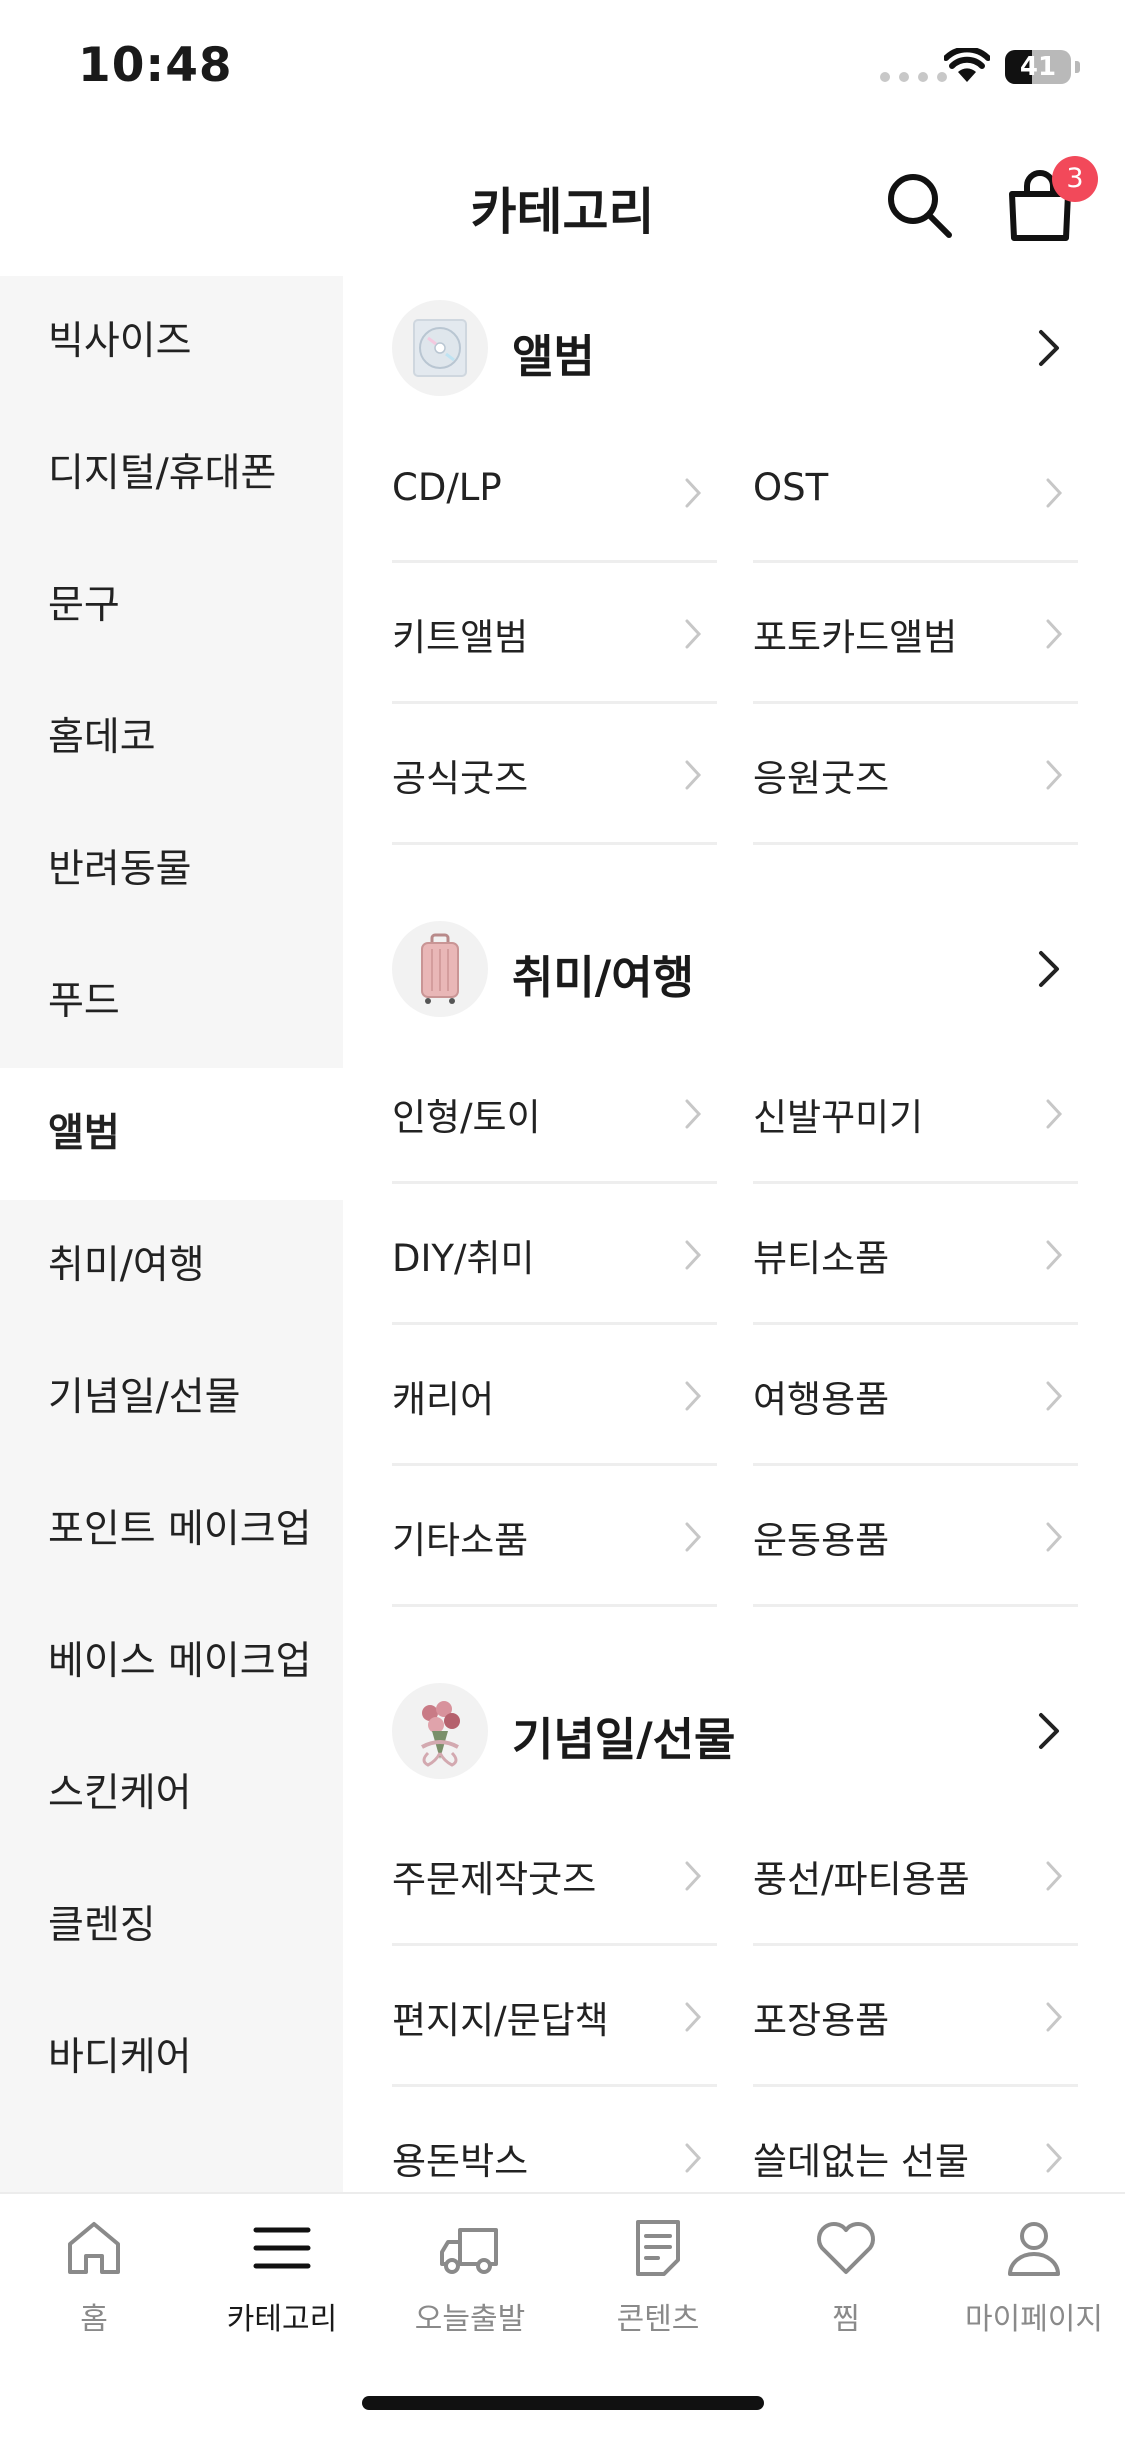  I want to click on tab-label: 카테고리, so click(282, 2319).